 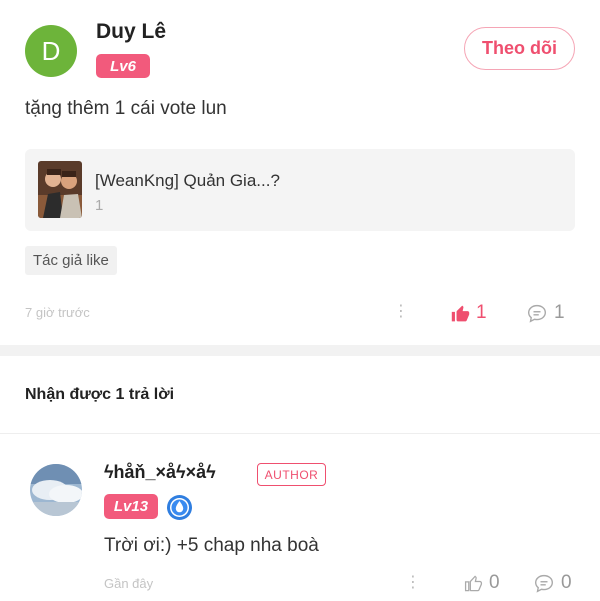 I want to click on reply-timestamp: Gần đây, so click(x=129, y=583).